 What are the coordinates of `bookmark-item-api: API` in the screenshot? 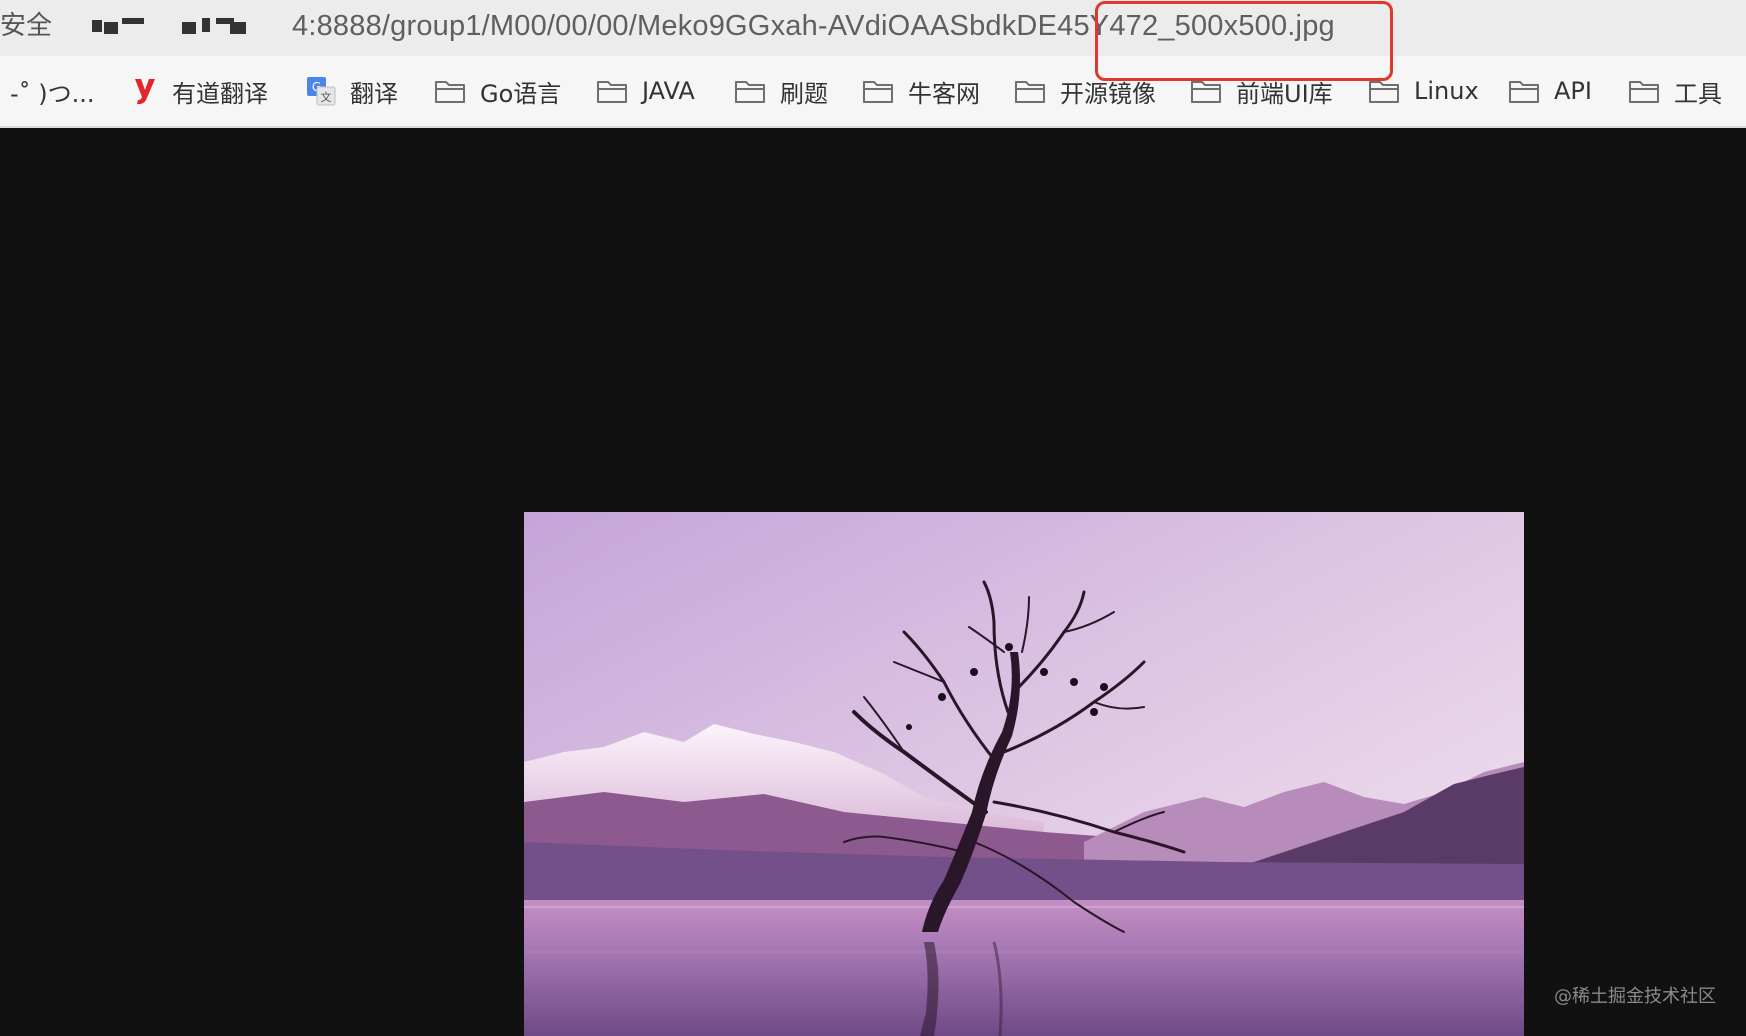 It's located at (1550, 91).